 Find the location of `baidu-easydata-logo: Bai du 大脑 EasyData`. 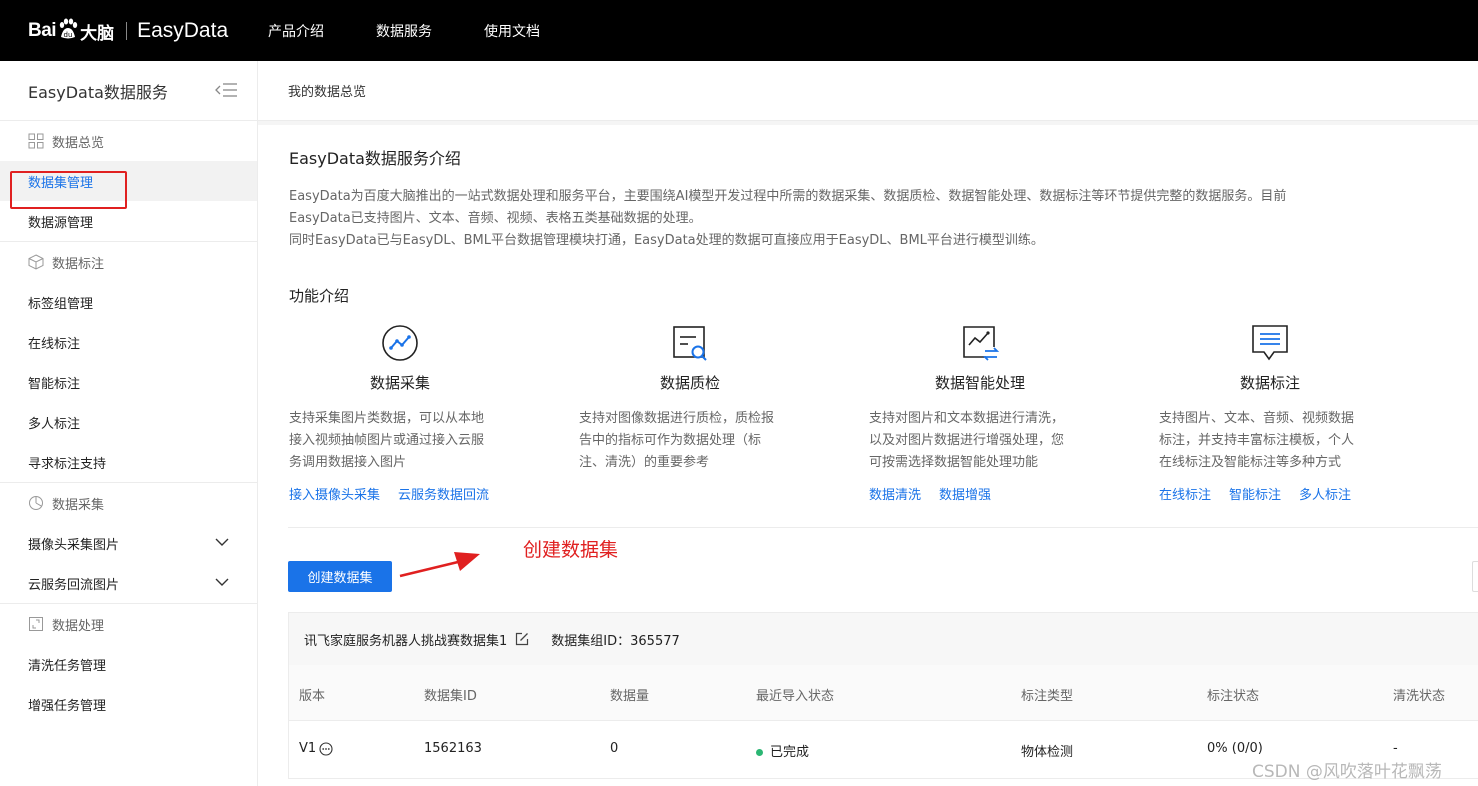

baidu-easydata-logo: Bai du 大脑 EasyData is located at coordinates (128, 31).